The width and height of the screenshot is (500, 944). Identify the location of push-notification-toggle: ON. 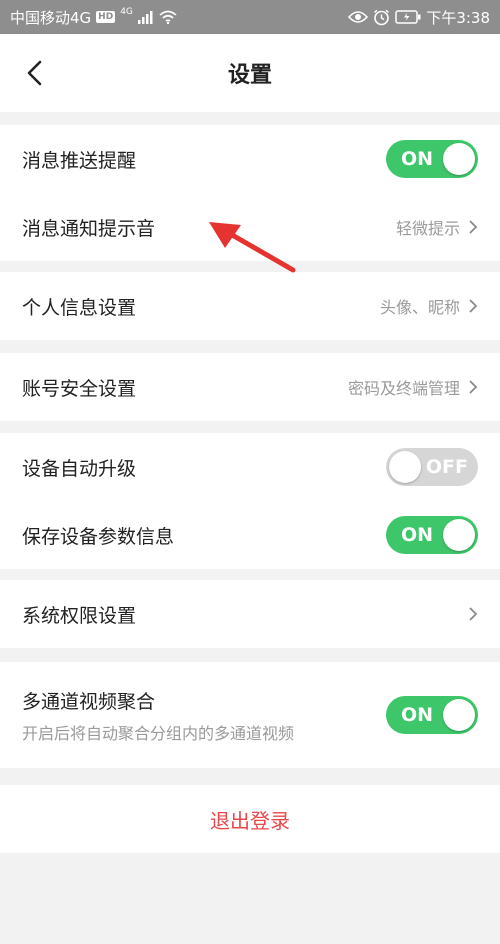
(432, 159).